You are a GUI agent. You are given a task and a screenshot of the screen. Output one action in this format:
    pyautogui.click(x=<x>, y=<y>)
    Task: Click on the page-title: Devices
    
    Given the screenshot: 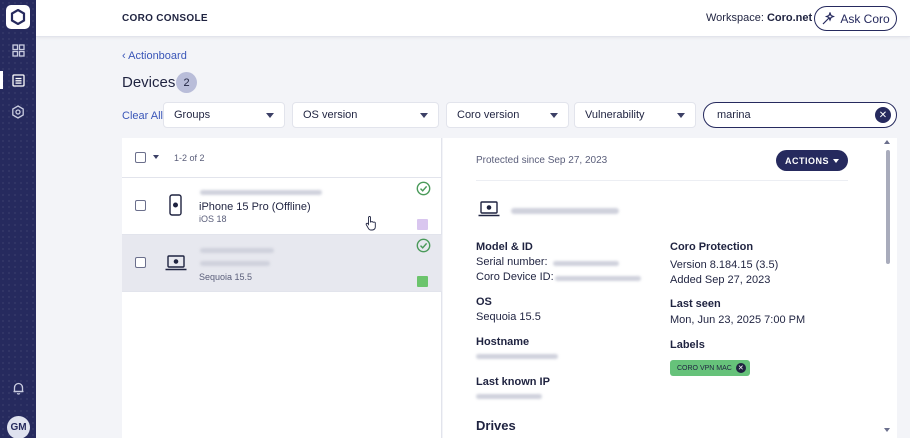 What is the action you would take?
    pyautogui.click(x=149, y=82)
    